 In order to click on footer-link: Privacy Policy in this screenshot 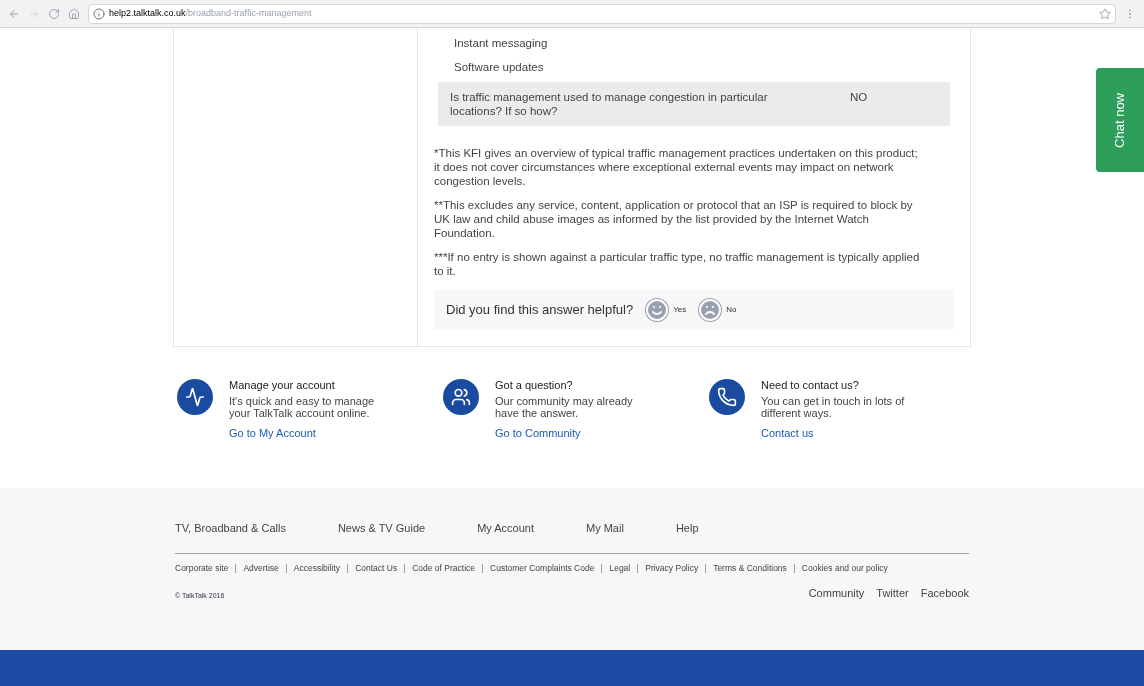, I will do `click(672, 568)`.